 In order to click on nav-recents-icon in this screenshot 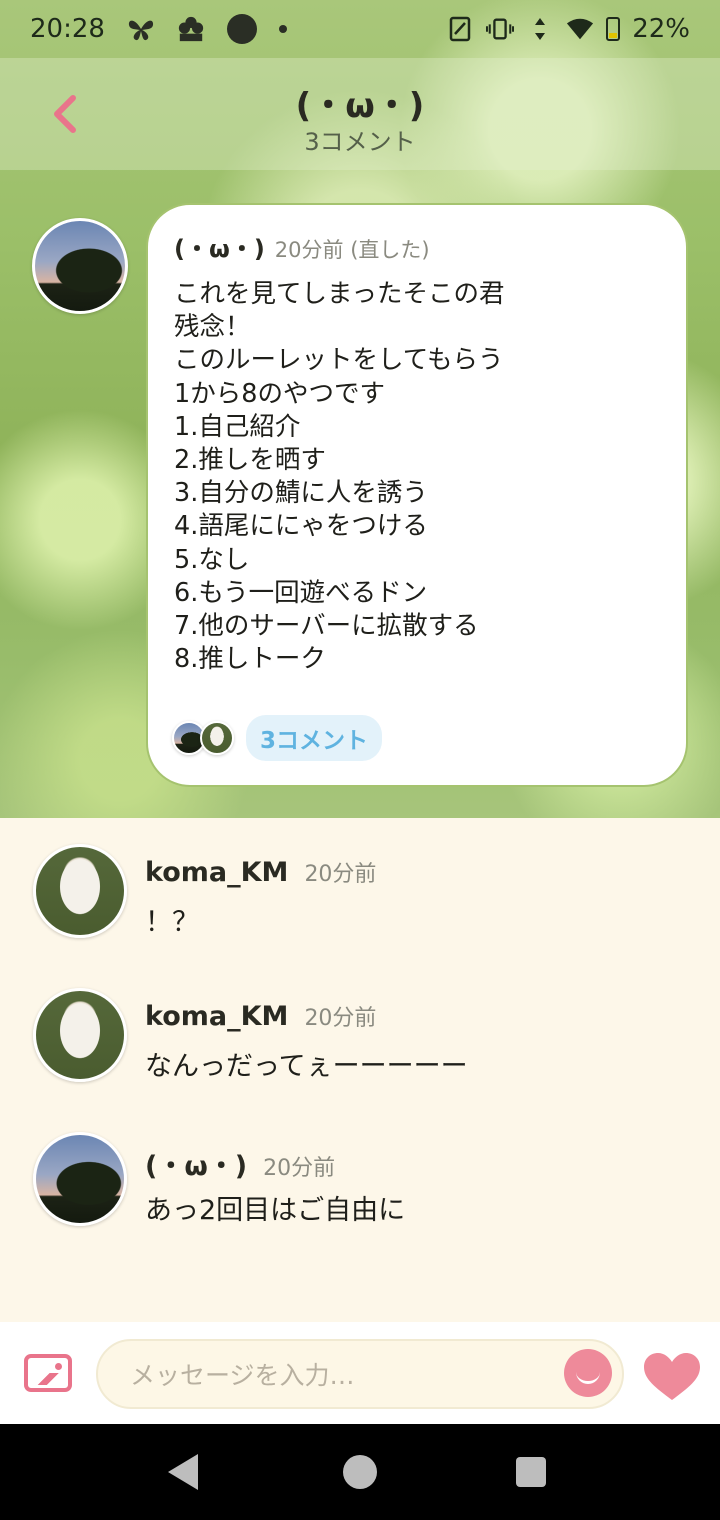, I will do `click(531, 1472)`.